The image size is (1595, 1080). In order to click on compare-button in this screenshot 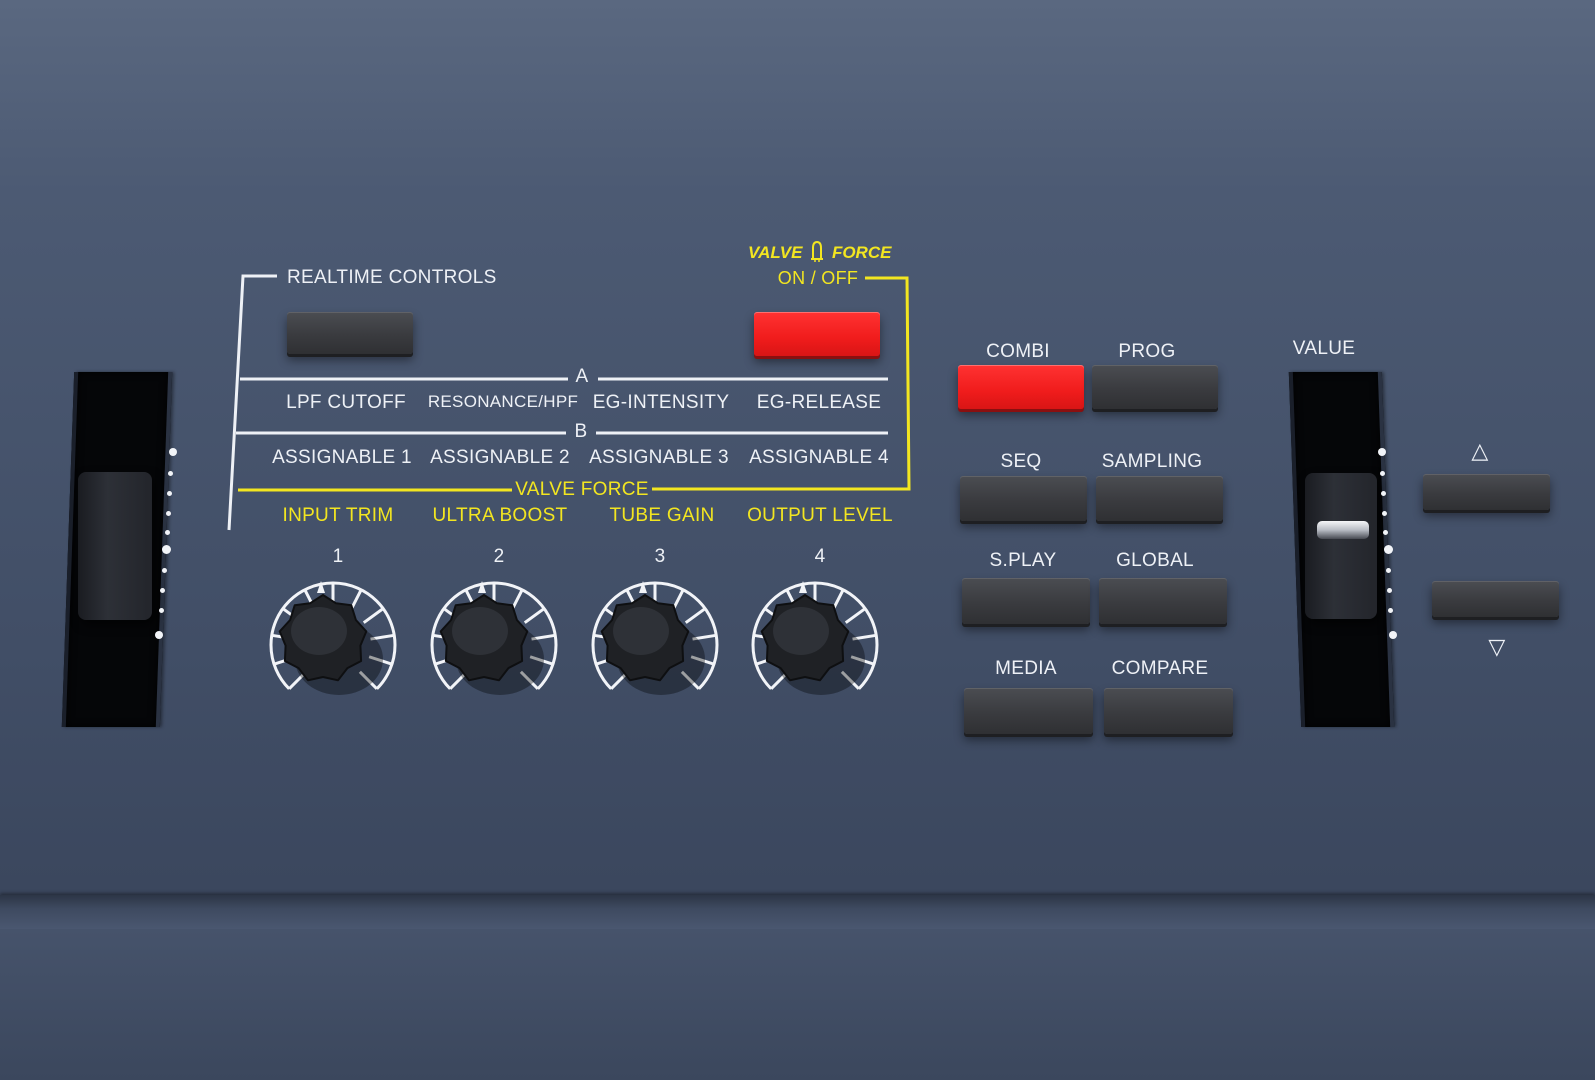, I will do `click(1168, 711)`.